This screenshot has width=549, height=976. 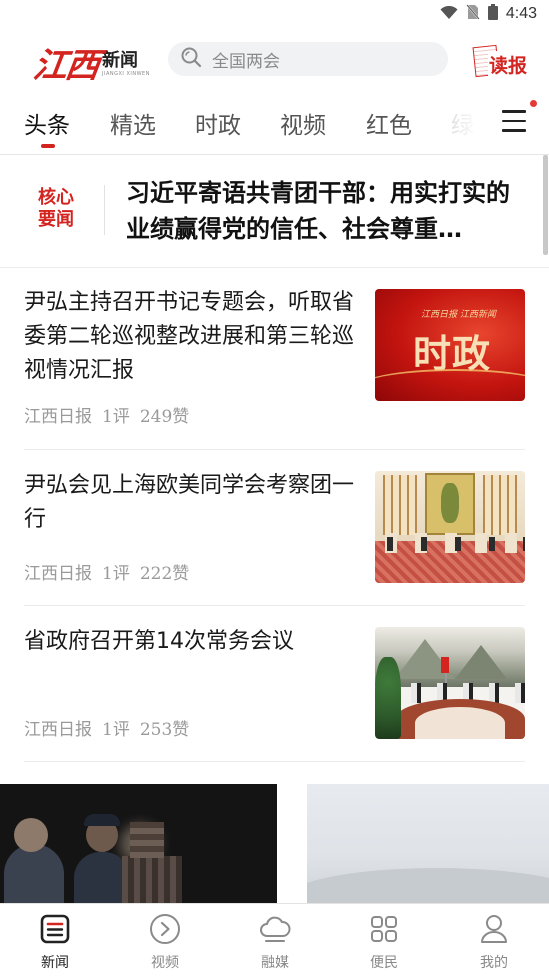 I want to click on search-icon, so click(x=191, y=59).